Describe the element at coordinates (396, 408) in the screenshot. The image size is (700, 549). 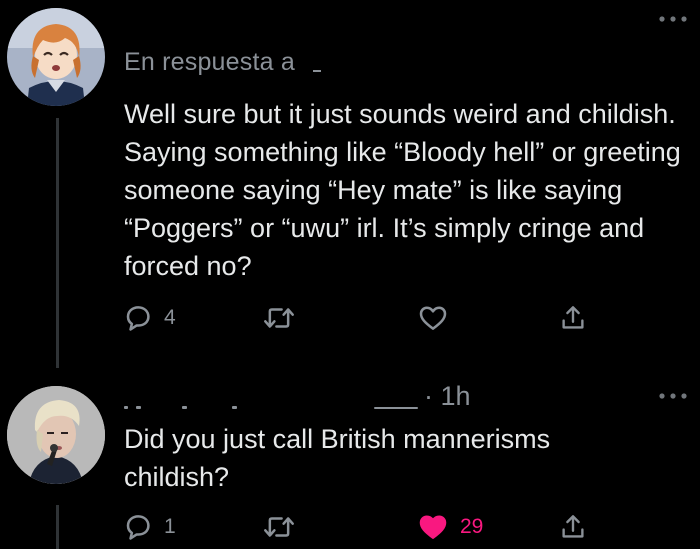
I see `redacted-handle` at that location.